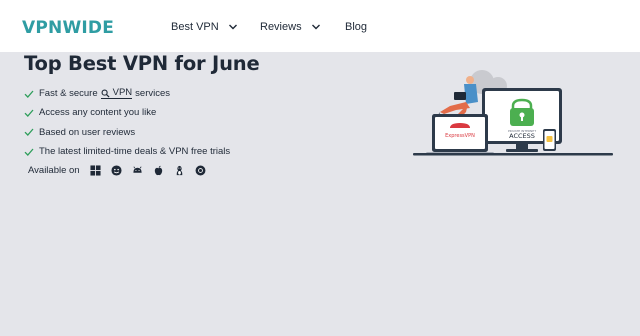 This screenshot has height=336, width=640. I want to click on nav-best-vpn: Best VPN, so click(204, 27).